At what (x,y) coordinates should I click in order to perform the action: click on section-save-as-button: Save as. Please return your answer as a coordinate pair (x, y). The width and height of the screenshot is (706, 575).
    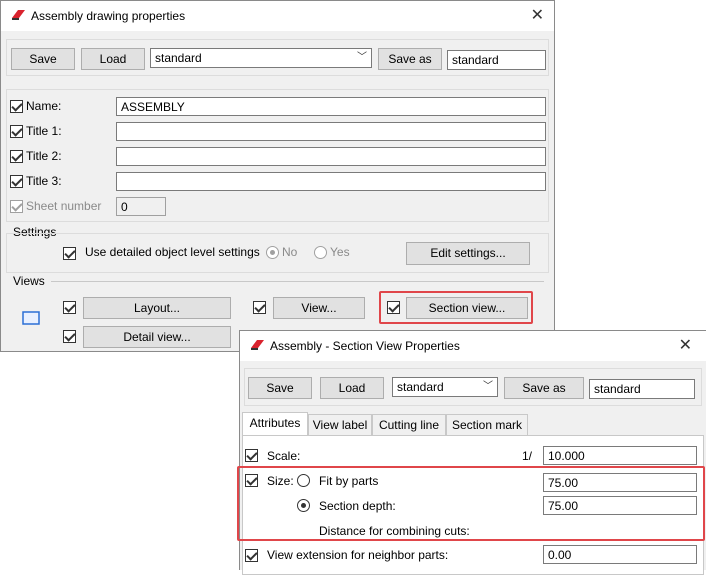
    Looking at the image, I should click on (544, 388).